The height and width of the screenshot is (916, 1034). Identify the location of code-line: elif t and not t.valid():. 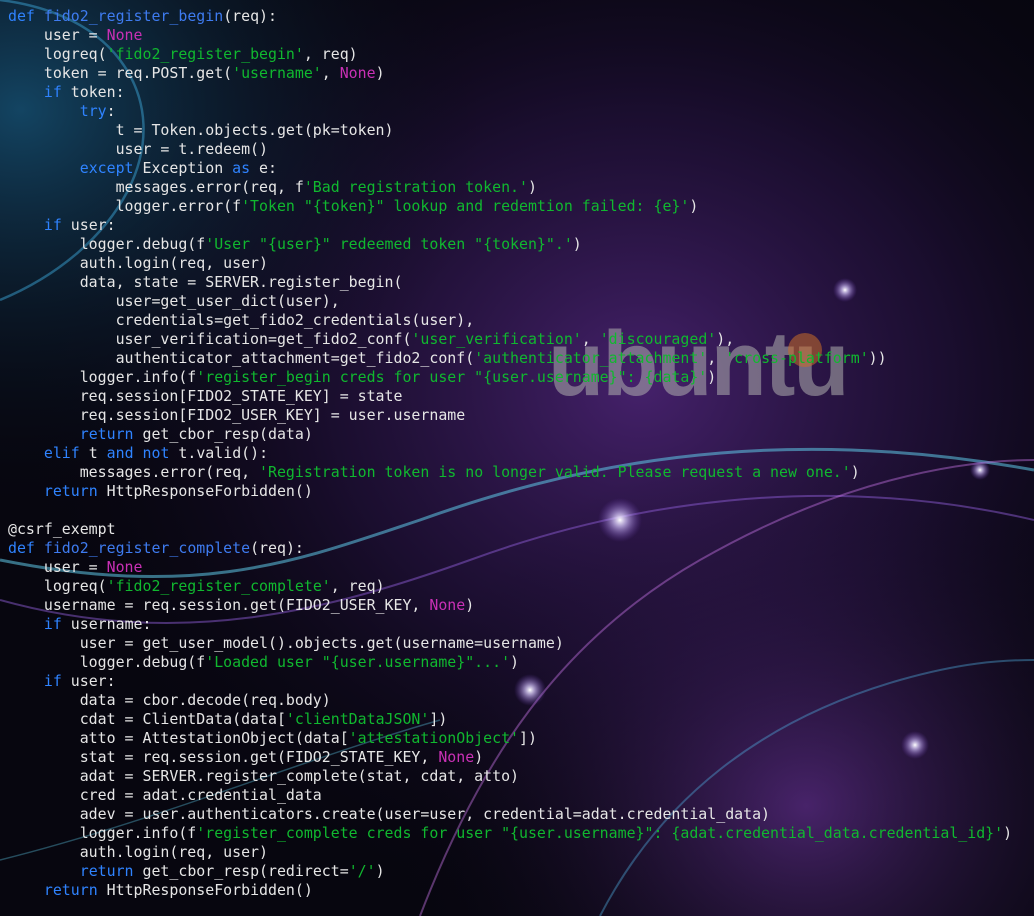
(510, 453).